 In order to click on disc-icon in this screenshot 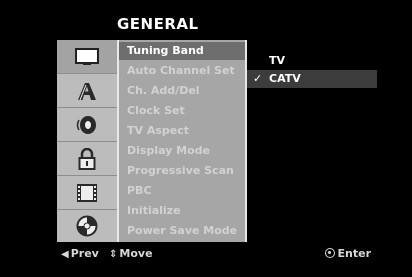, I will do `click(87, 226)`.